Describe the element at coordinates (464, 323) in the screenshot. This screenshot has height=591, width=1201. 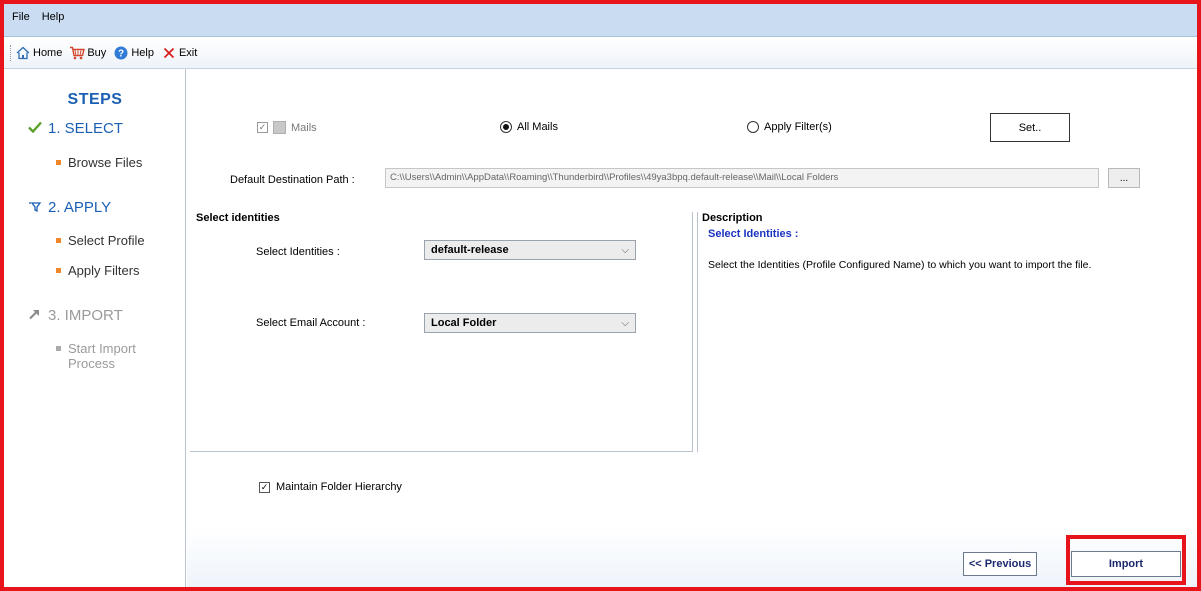
I see `email-account-value: Local Folder` at that location.